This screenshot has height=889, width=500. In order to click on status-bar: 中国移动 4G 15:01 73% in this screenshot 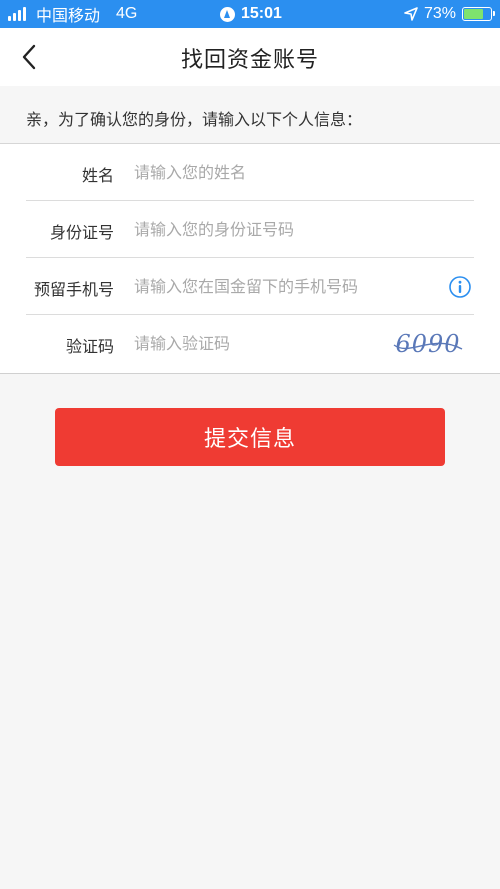, I will do `click(250, 14)`.